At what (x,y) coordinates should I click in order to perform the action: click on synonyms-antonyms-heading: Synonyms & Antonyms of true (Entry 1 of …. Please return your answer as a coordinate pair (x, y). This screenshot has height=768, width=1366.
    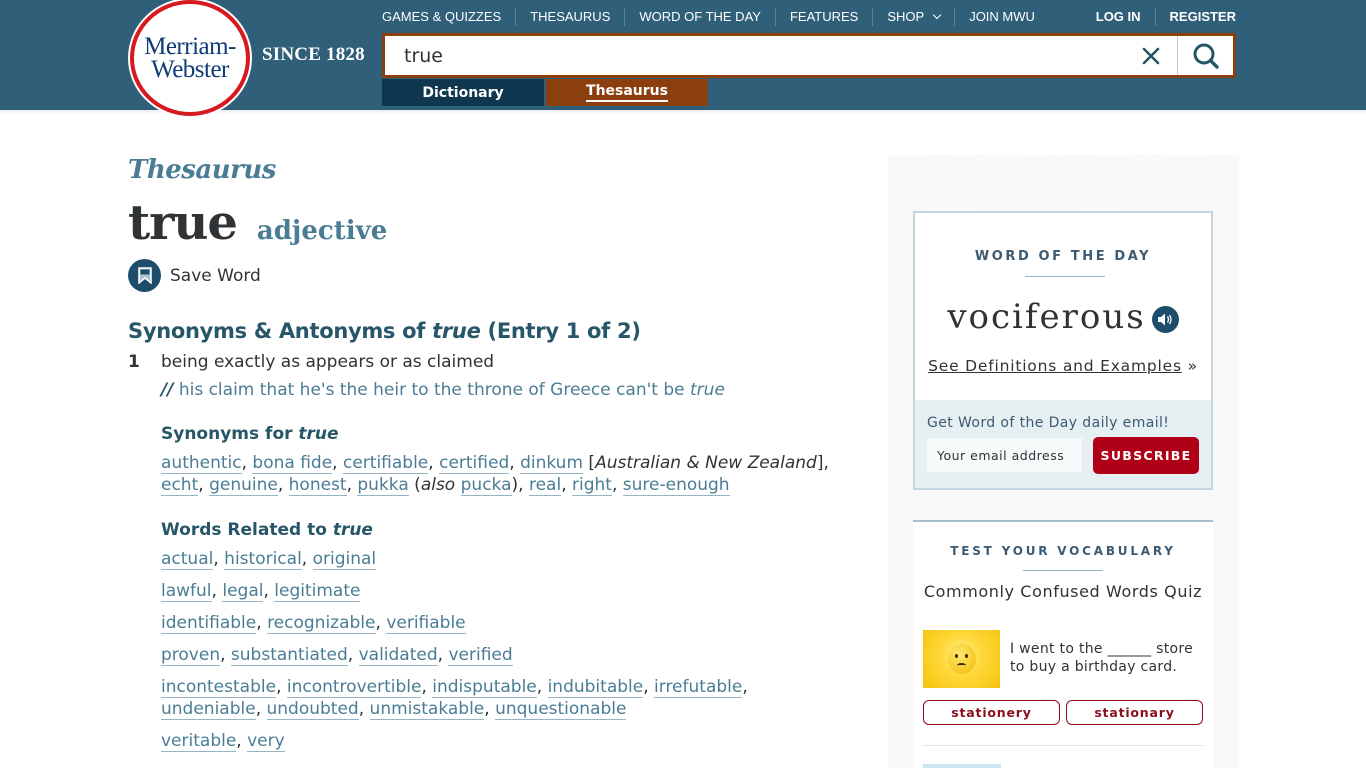
    Looking at the image, I should click on (488, 331).